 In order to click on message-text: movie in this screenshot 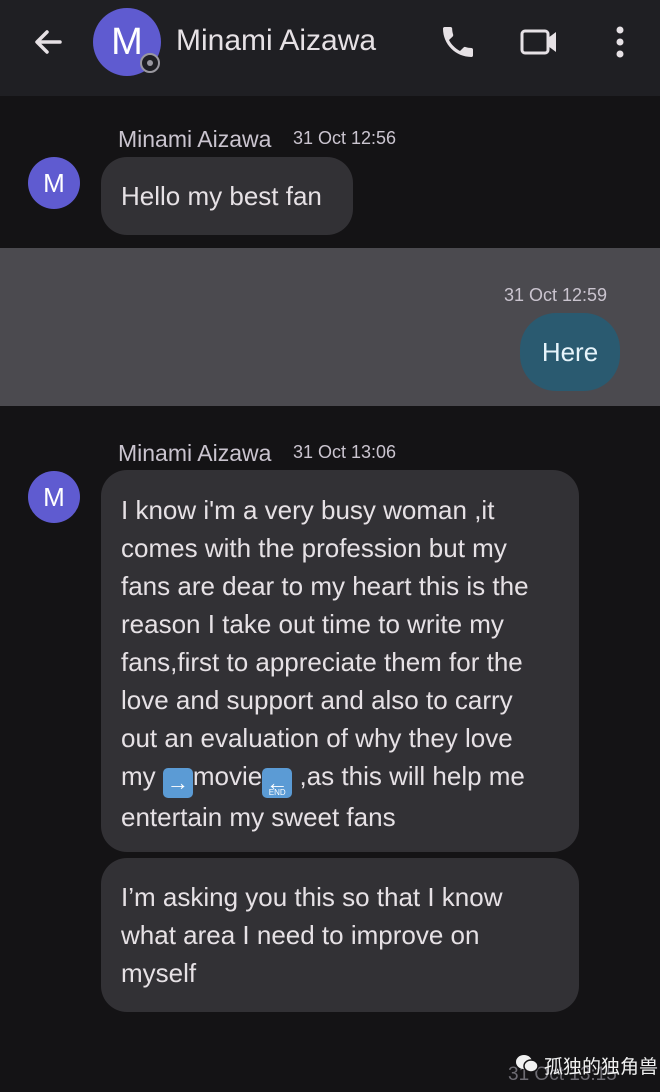, I will do `click(227, 776)`.